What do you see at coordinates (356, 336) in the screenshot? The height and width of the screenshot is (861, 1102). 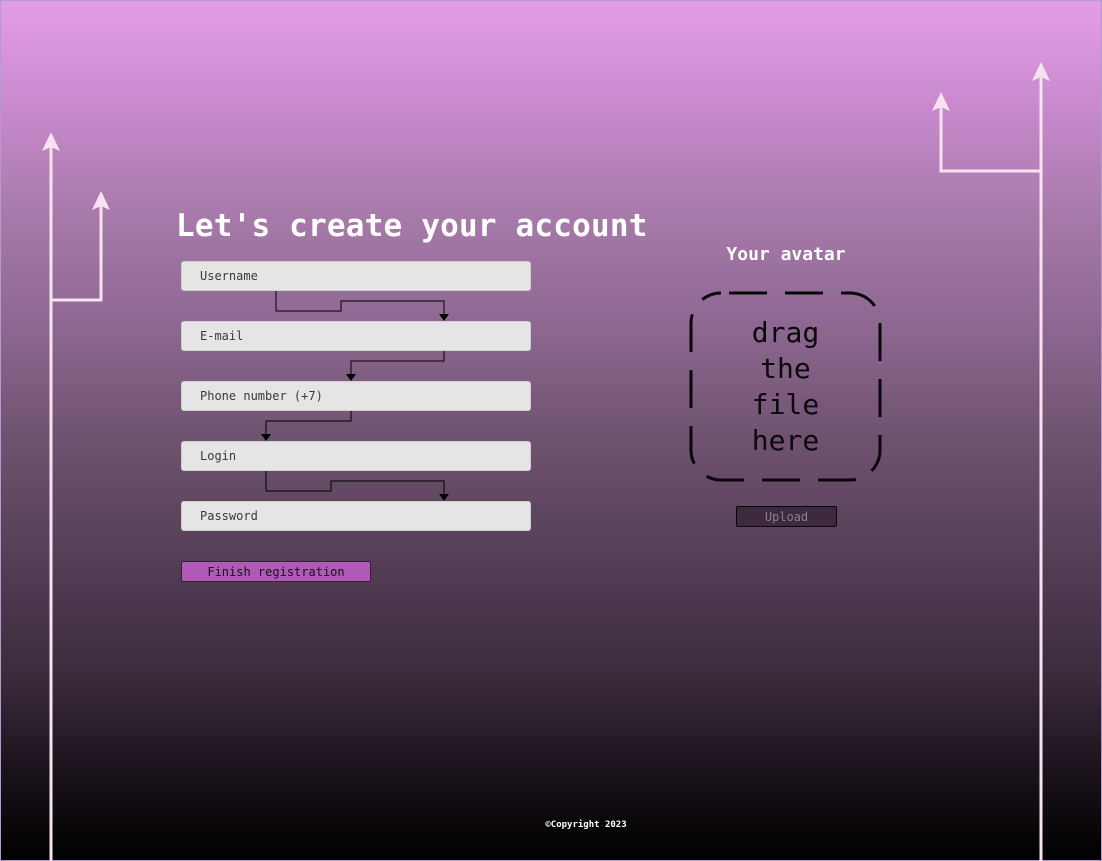 I see `email-input` at bounding box center [356, 336].